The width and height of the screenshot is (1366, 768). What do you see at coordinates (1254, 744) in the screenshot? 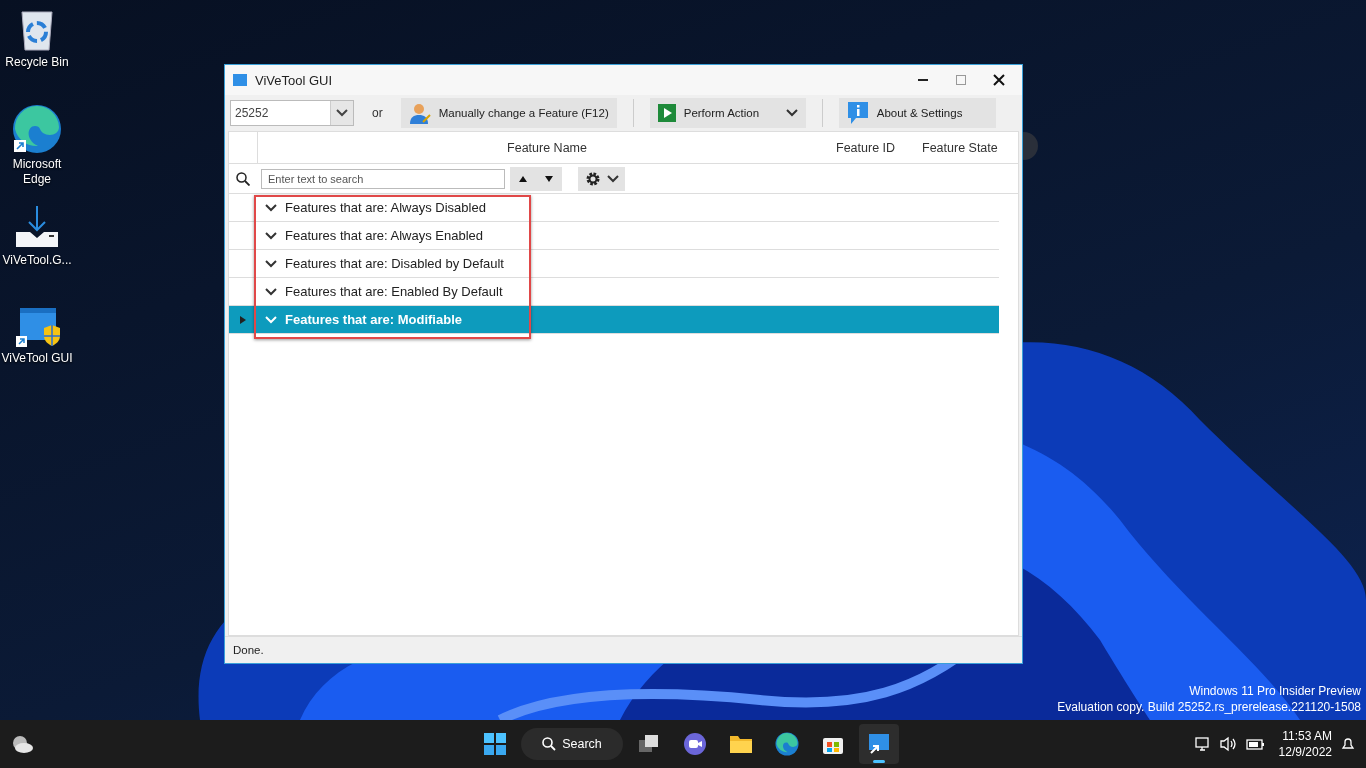
I see `battery-icon` at bounding box center [1254, 744].